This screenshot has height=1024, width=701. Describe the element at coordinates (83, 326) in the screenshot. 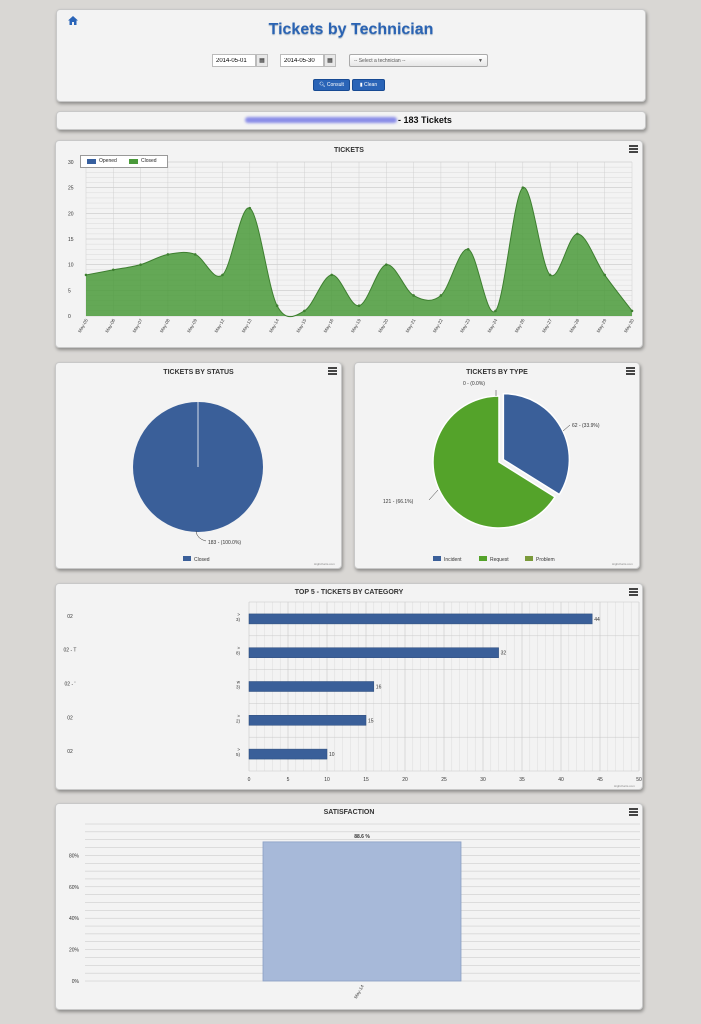

I see `x-tick-label: May-05` at that location.